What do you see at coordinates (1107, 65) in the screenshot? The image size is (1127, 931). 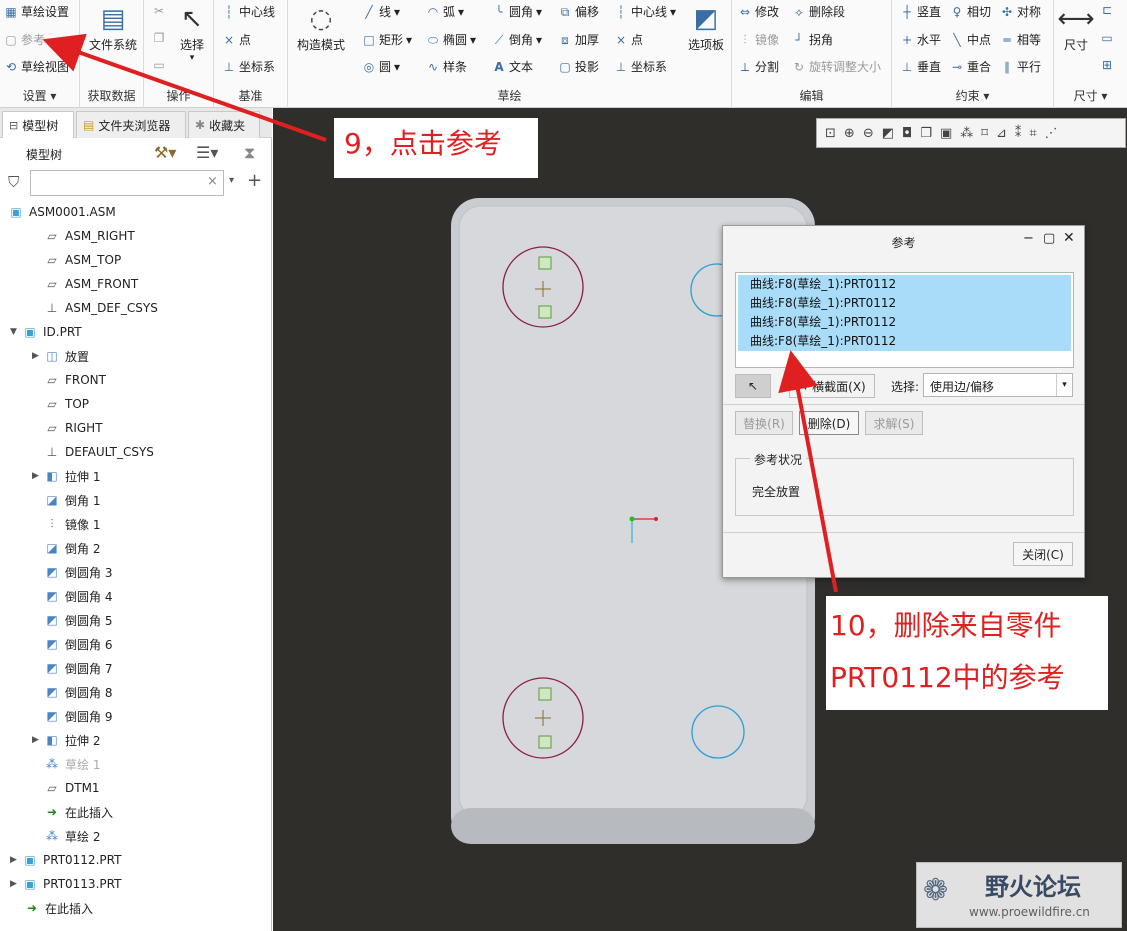 I see `dim-reference-button: ⊞` at bounding box center [1107, 65].